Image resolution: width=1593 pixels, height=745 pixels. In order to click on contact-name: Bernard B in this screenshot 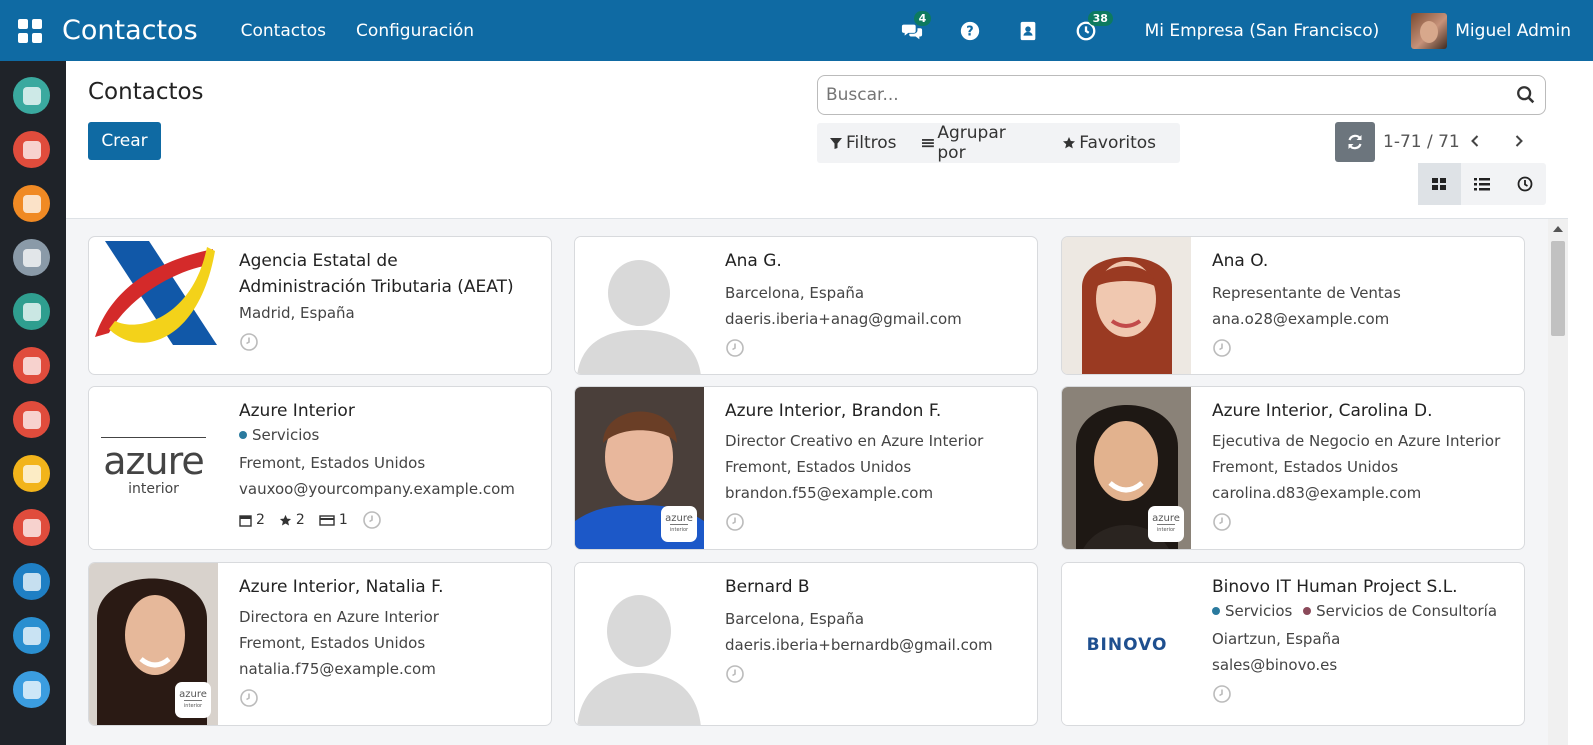, I will do `click(767, 587)`.